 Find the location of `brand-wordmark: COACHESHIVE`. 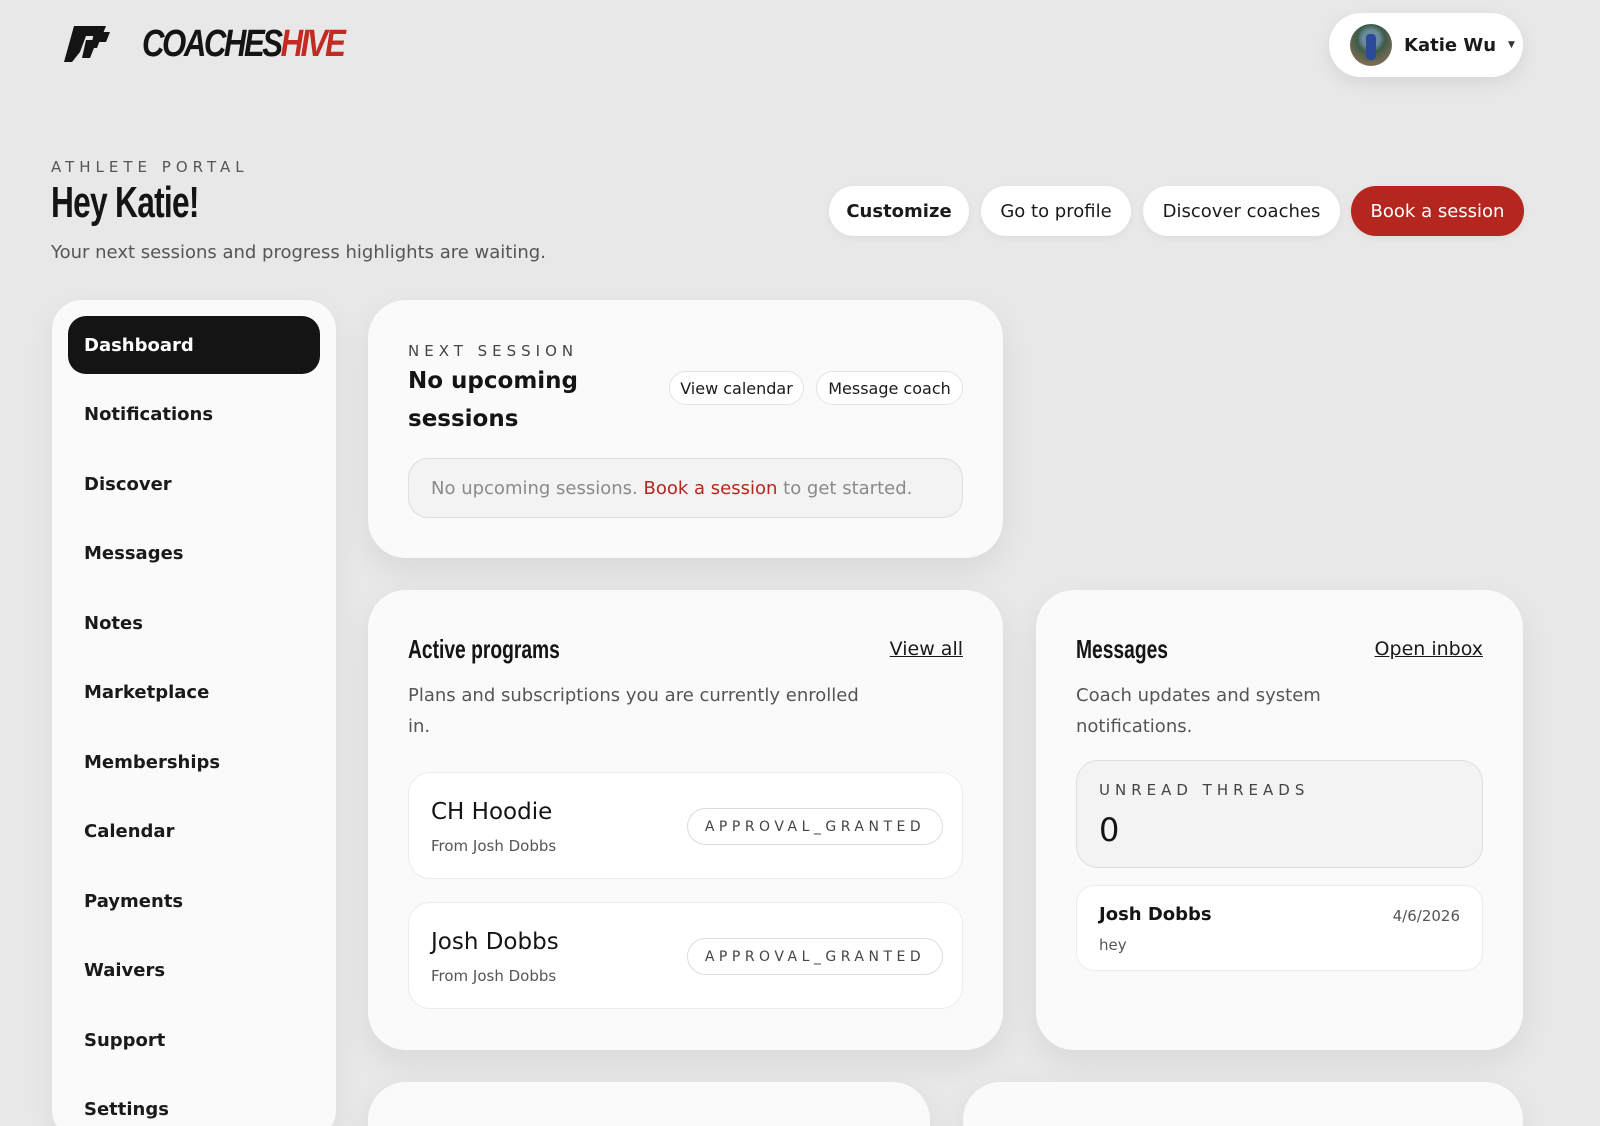

brand-wordmark: COACHESHIVE is located at coordinates (244, 44).